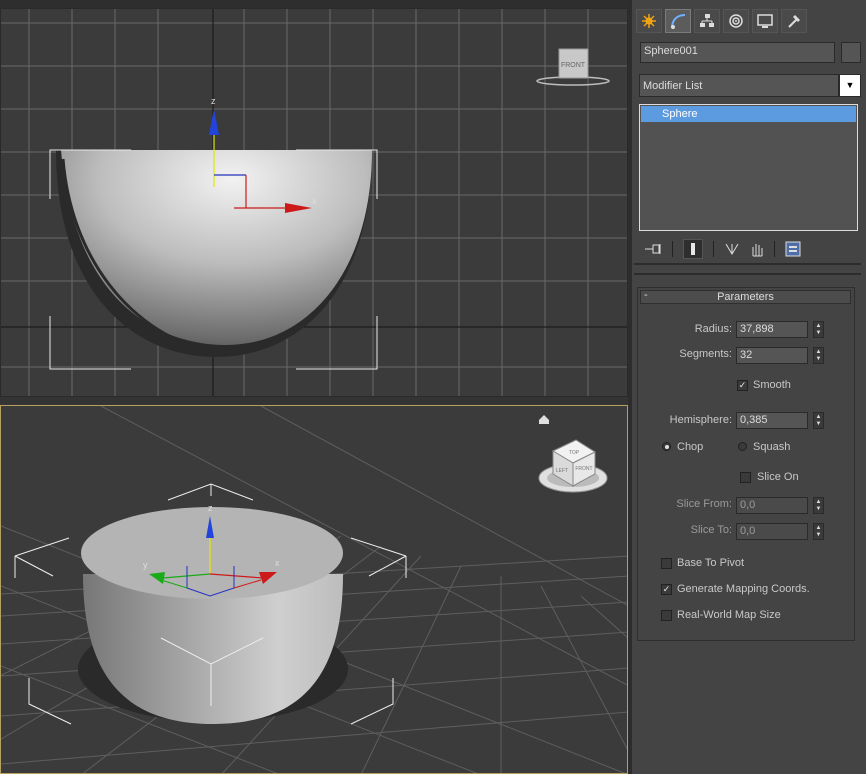 This screenshot has width=866, height=774. What do you see at coordinates (653, 249) in the screenshot?
I see `pin-stack-icon` at bounding box center [653, 249].